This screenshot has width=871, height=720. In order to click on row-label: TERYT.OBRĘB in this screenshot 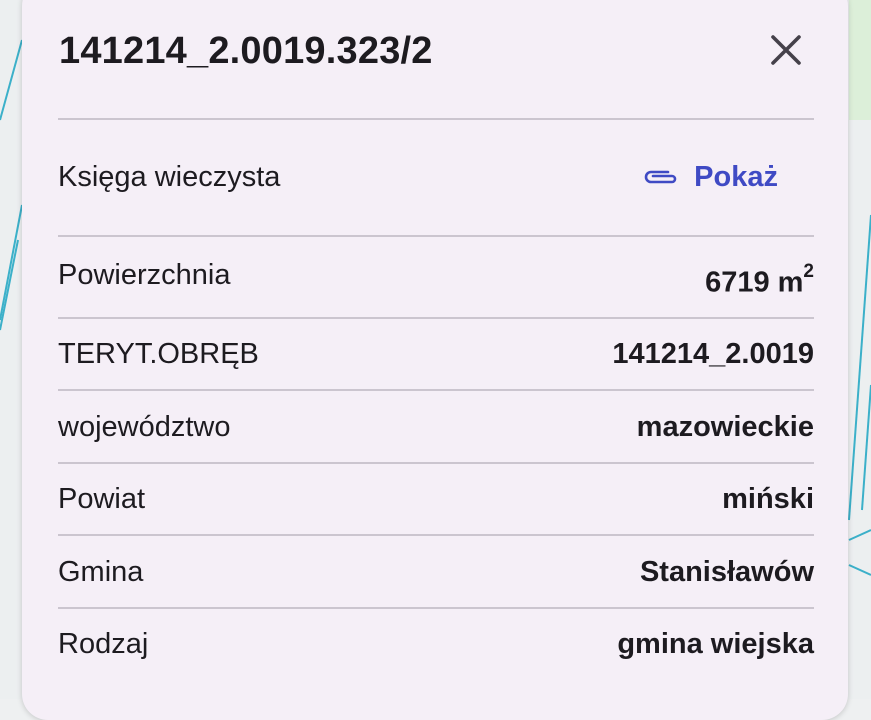, I will do `click(158, 353)`.